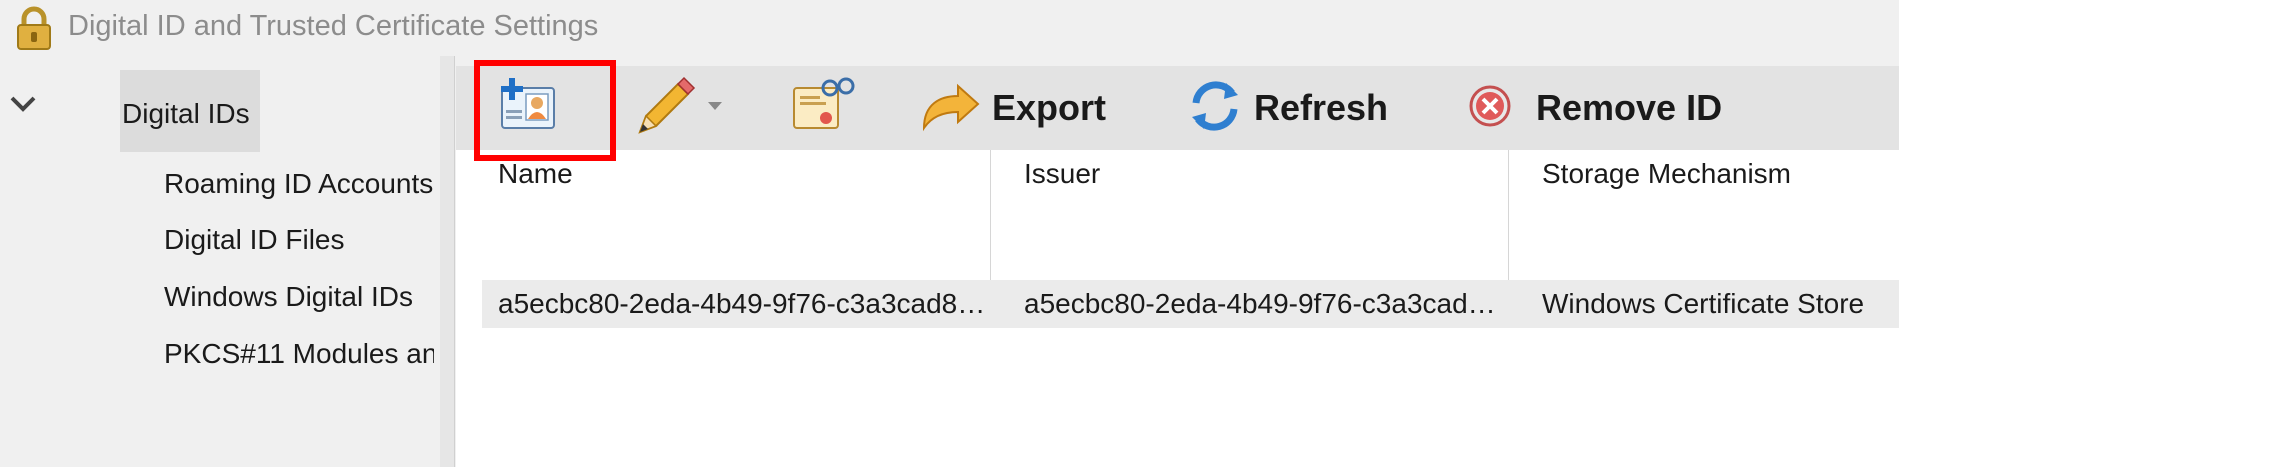 This screenshot has width=2291, height=467. Describe the element at coordinates (299, 354) in the screenshot. I see `sidebar-item-pkcs11-modules: PKCS#11 Modules anc` at that location.